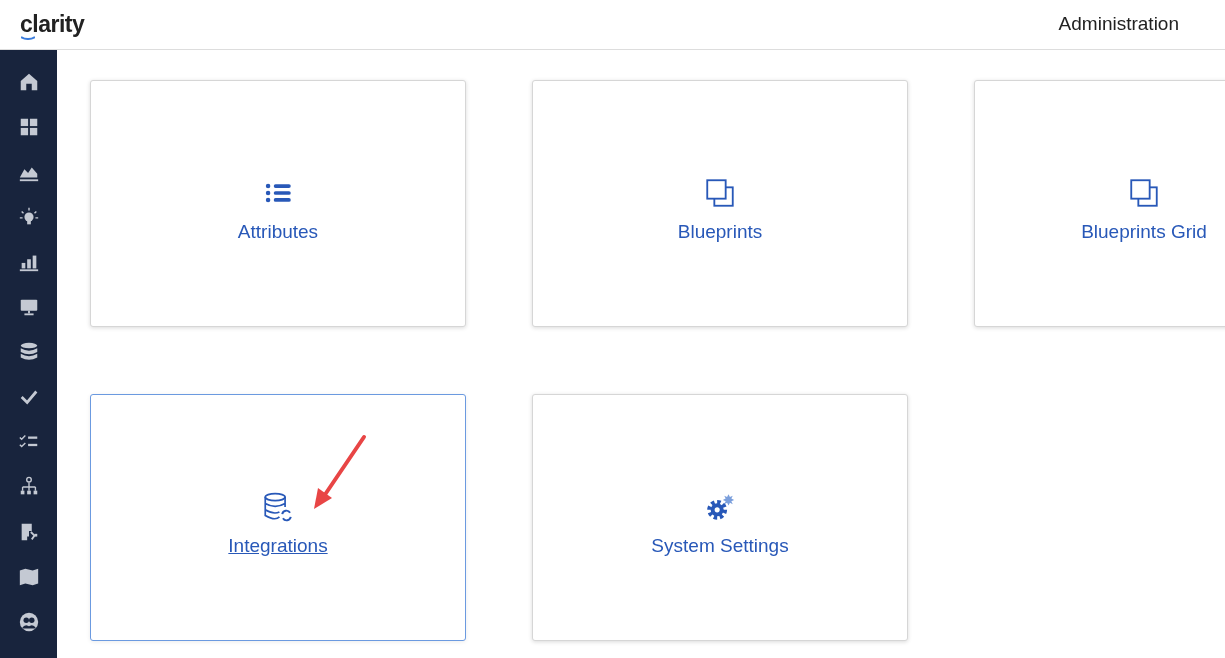  What do you see at coordinates (278, 517) in the screenshot?
I see `admin-card: Integrations` at bounding box center [278, 517].